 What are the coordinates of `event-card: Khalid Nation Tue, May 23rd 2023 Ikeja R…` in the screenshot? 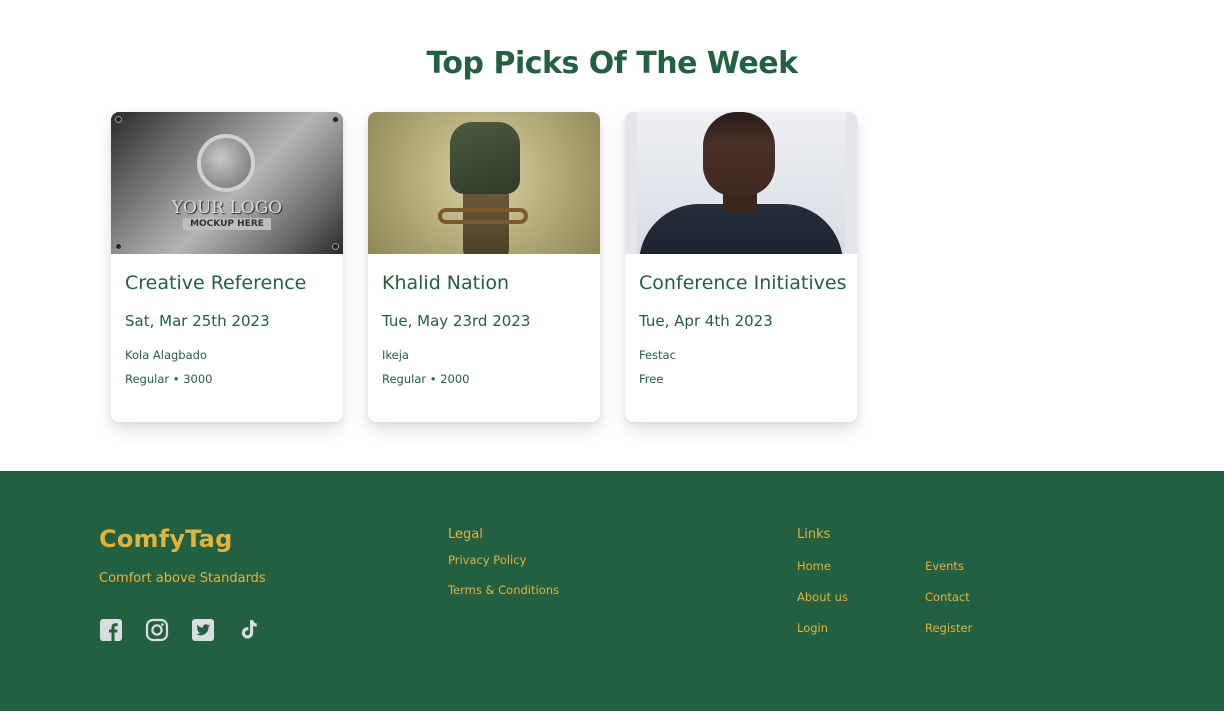 It's located at (484, 267).